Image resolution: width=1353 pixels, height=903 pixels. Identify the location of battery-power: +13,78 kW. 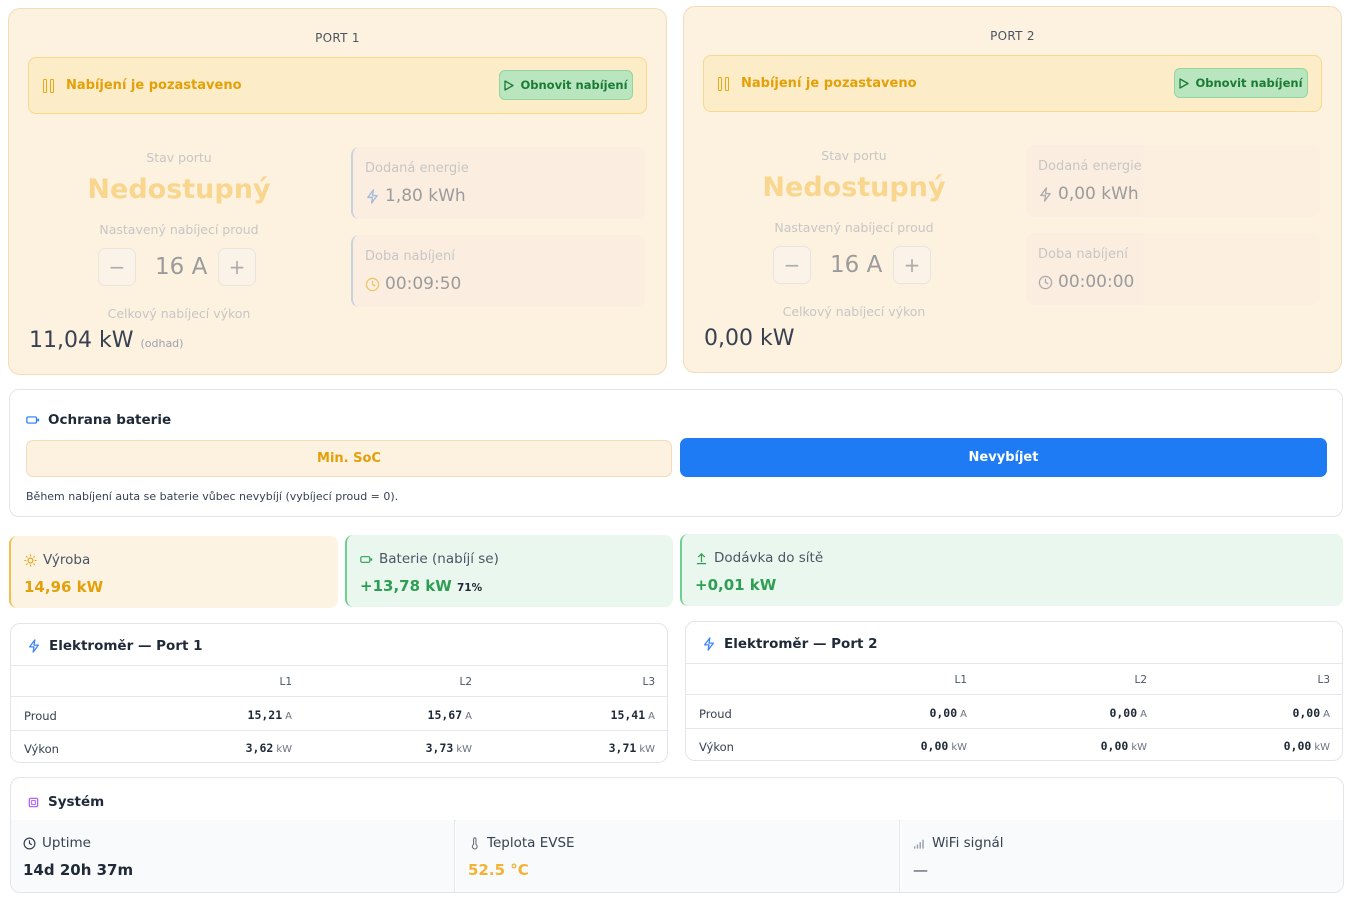
(406, 586).